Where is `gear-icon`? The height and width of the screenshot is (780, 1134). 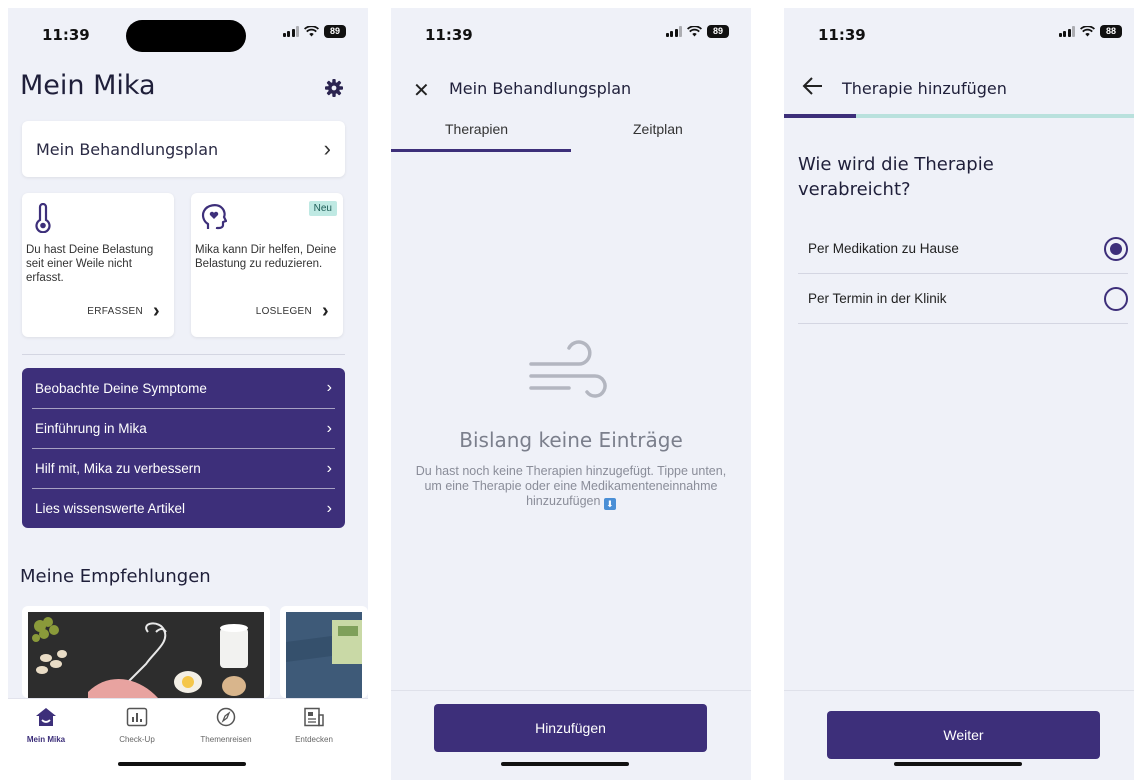 gear-icon is located at coordinates (334, 88).